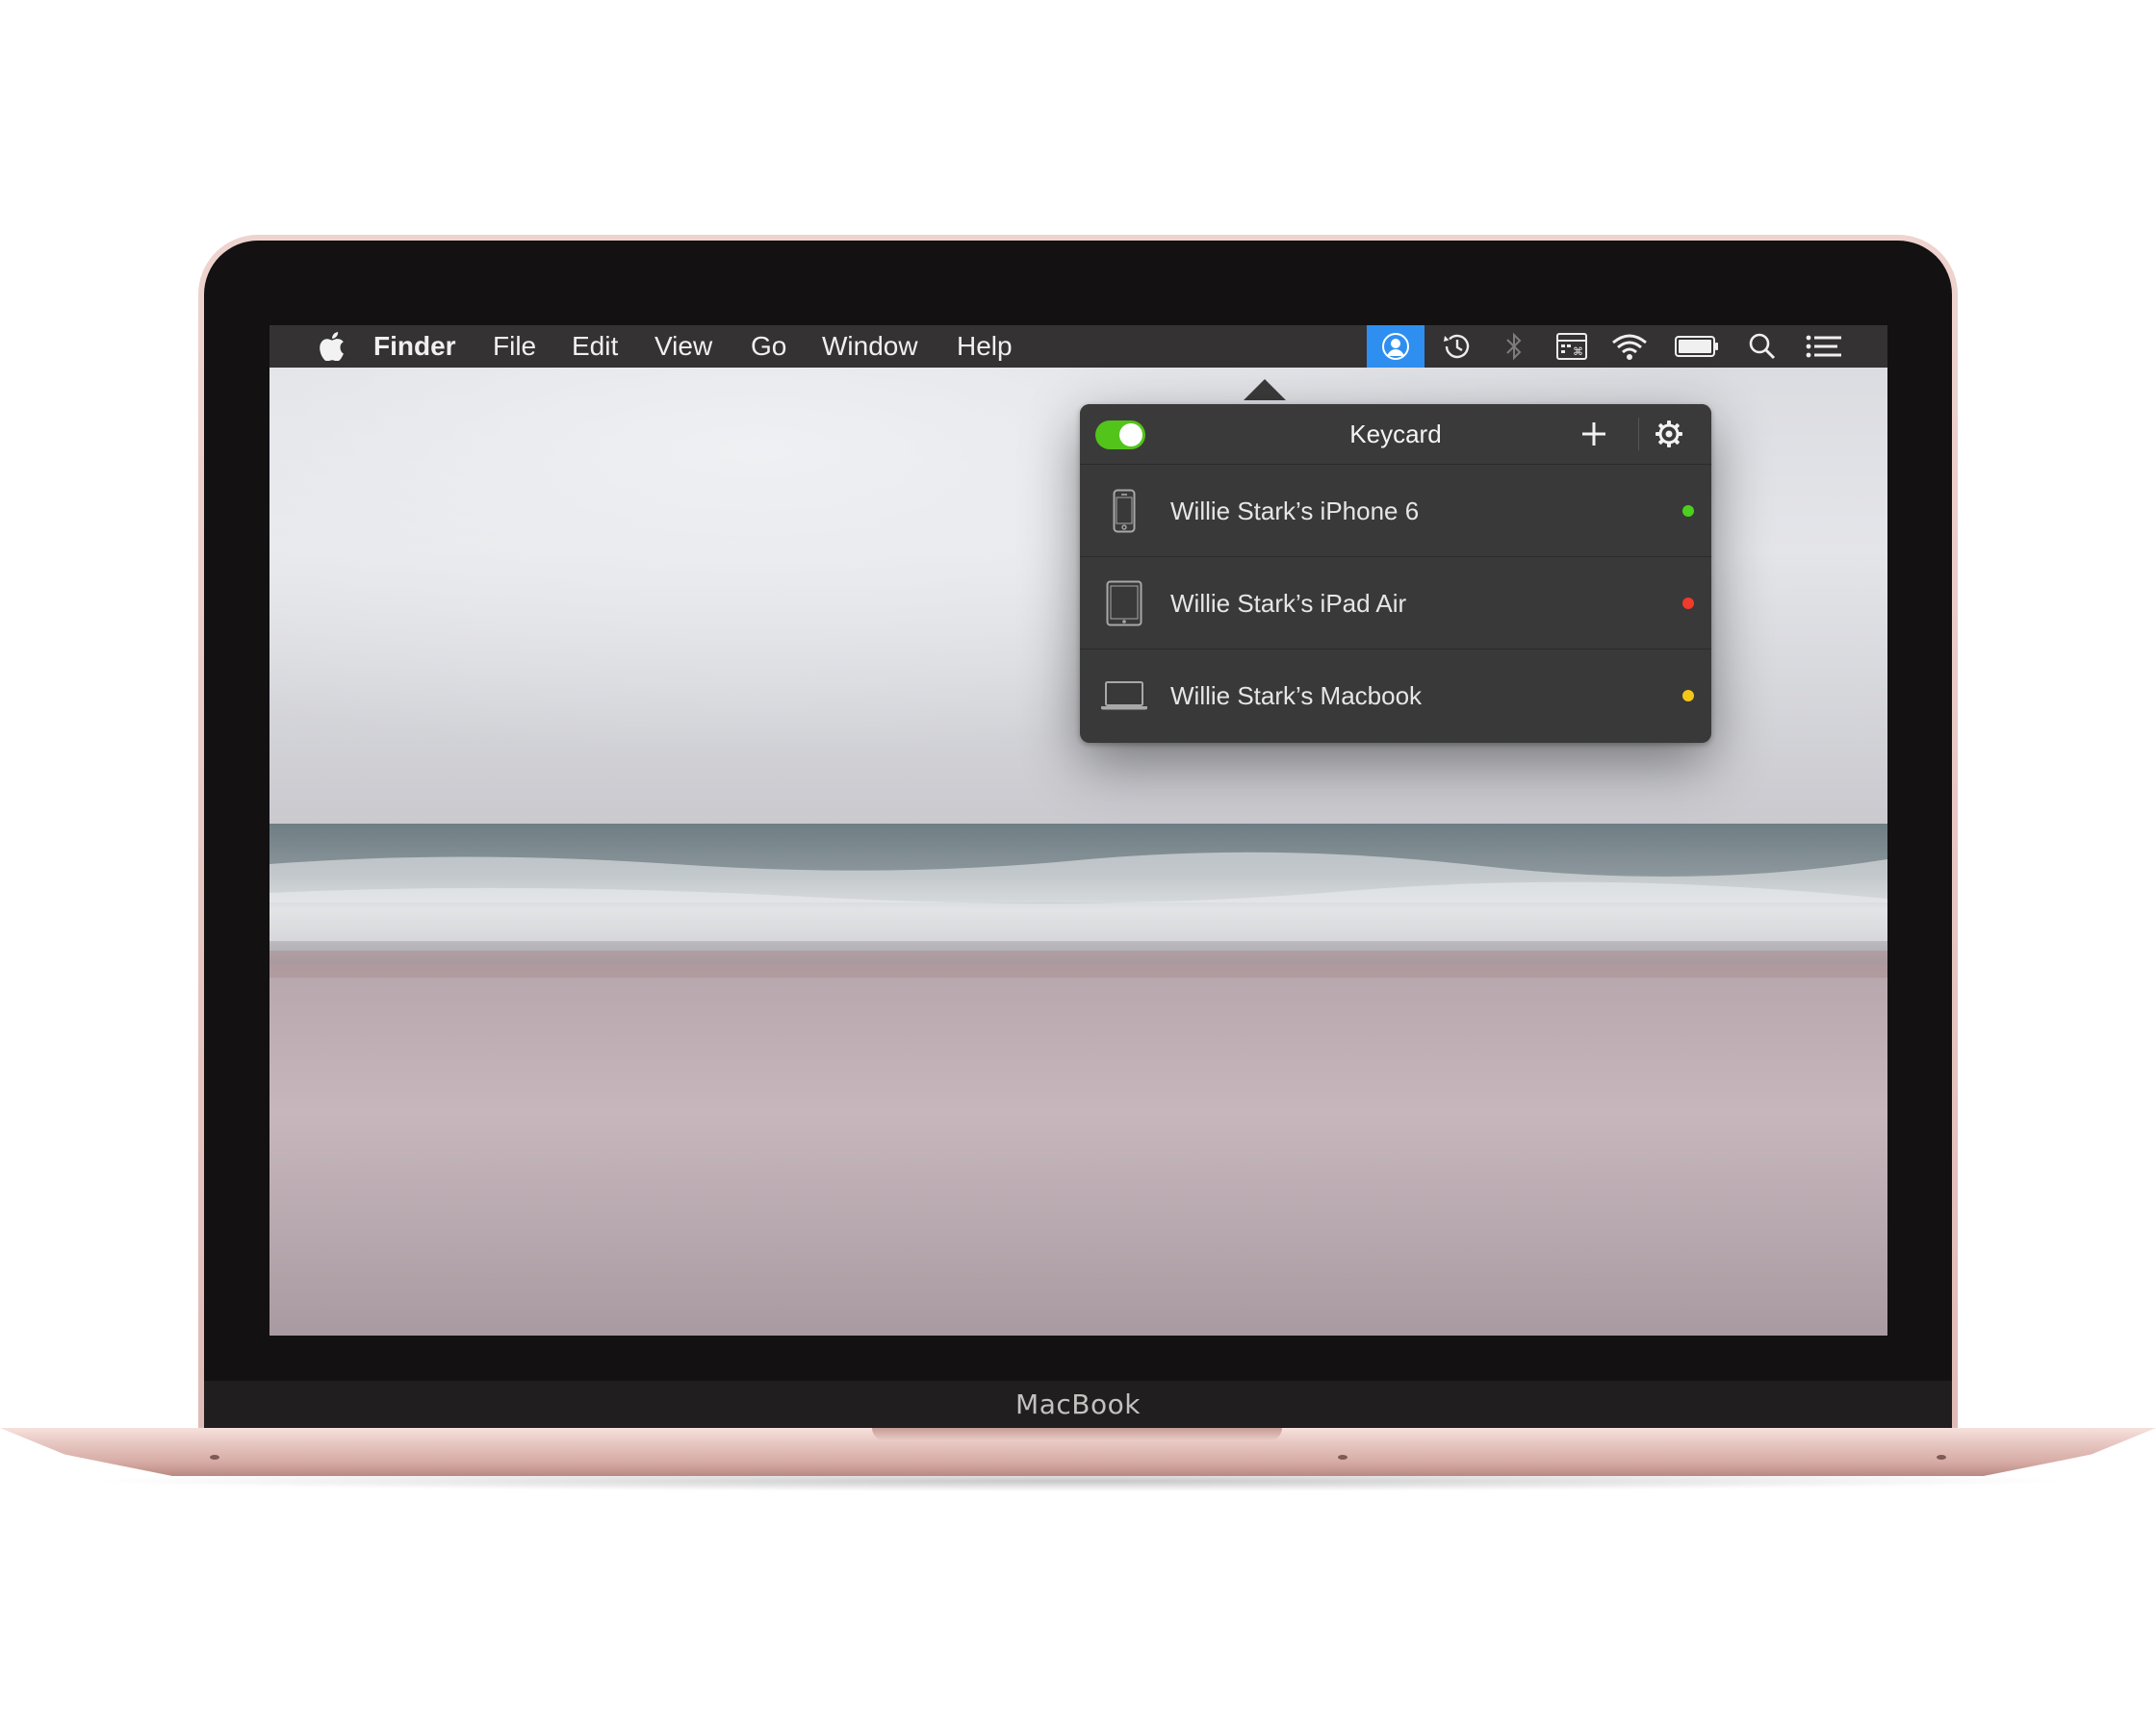 Image resolution: width=2156 pixels, height=1732 pixels. What do you see at coordinates (683, 346) in the screenshot?
I see `menu-view: View` at bounding box center [683, 346].